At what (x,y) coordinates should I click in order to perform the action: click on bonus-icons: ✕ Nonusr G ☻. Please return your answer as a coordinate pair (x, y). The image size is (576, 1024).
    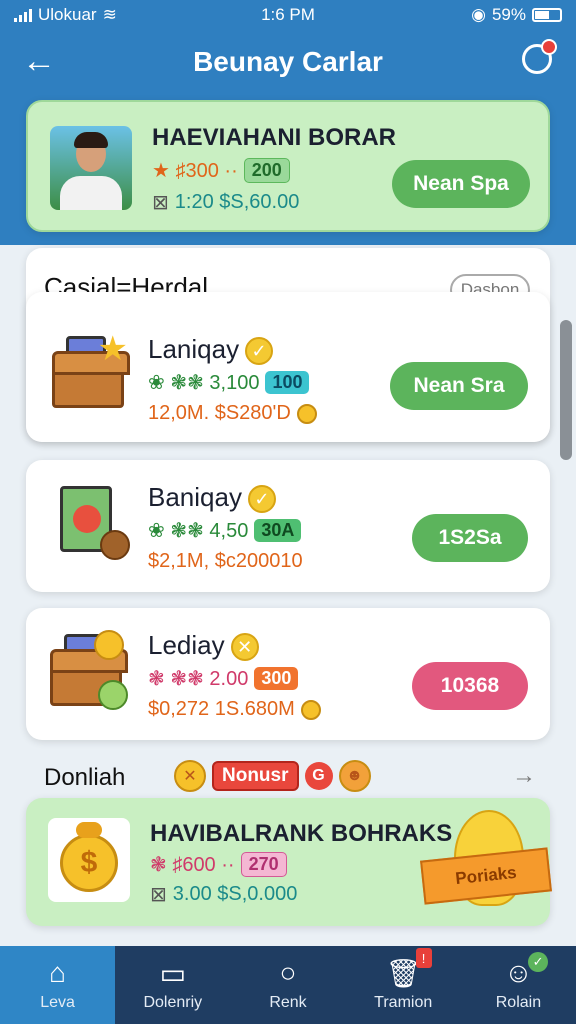
    Looking at the image, I should click on (272, 776).